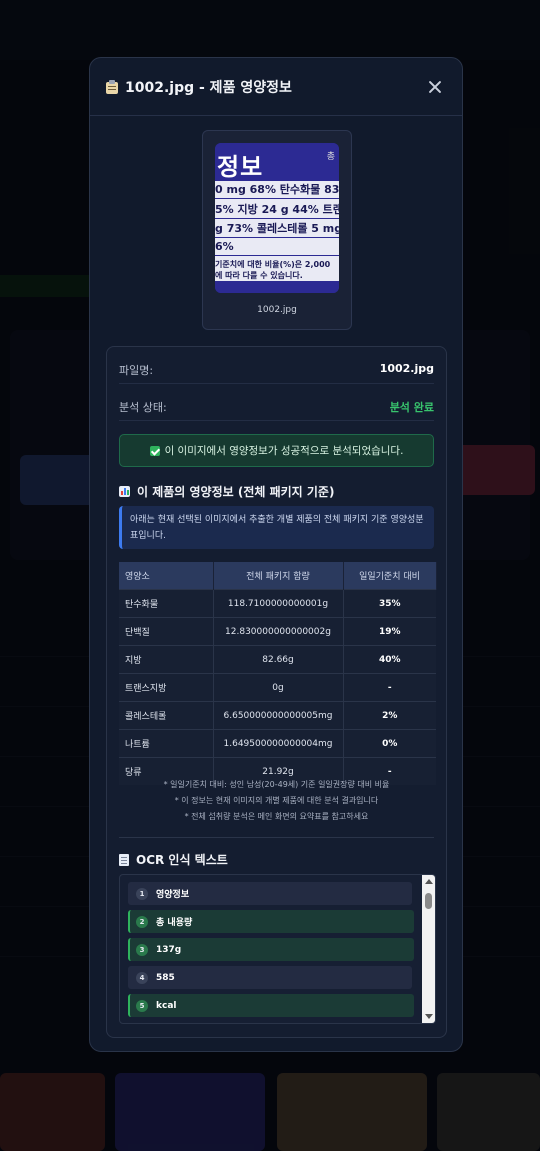 The width and height of the screenshot is (540, 1151). Describe the element at coordinates (277, 210) in the screenshot. I see `preview-row: 5% 지방 24 g 44% 트랜` at that location.